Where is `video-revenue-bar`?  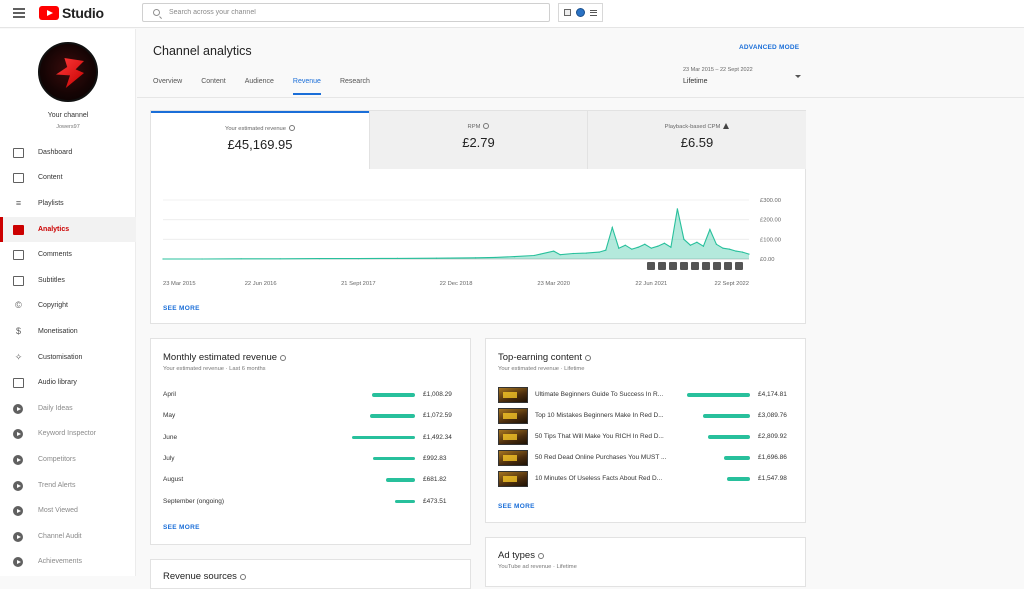 video-revenue-bar is located at coordinates (738, 479).